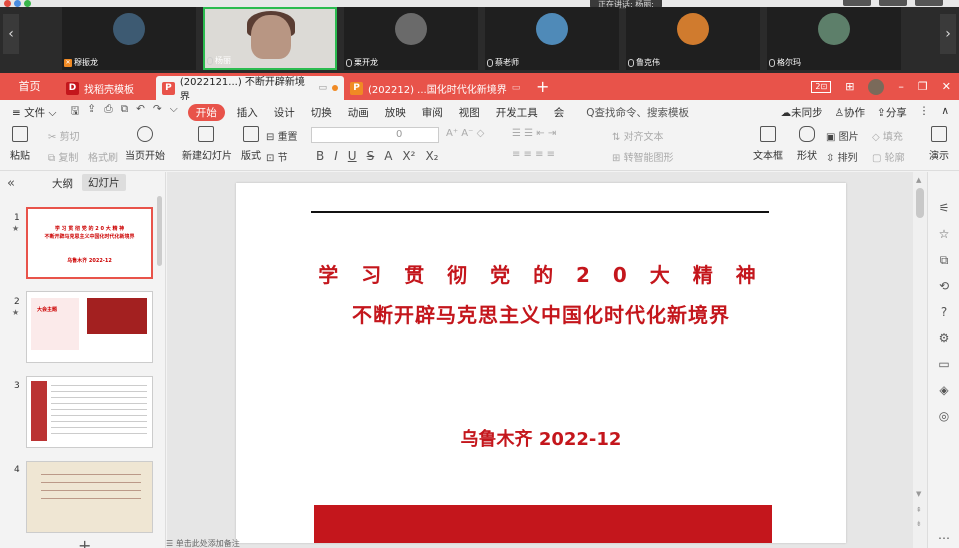  What do you see at coordinates (946, 86) in the screenshot?
I see `close-icon: ✕` at bounding box center [946, 86].